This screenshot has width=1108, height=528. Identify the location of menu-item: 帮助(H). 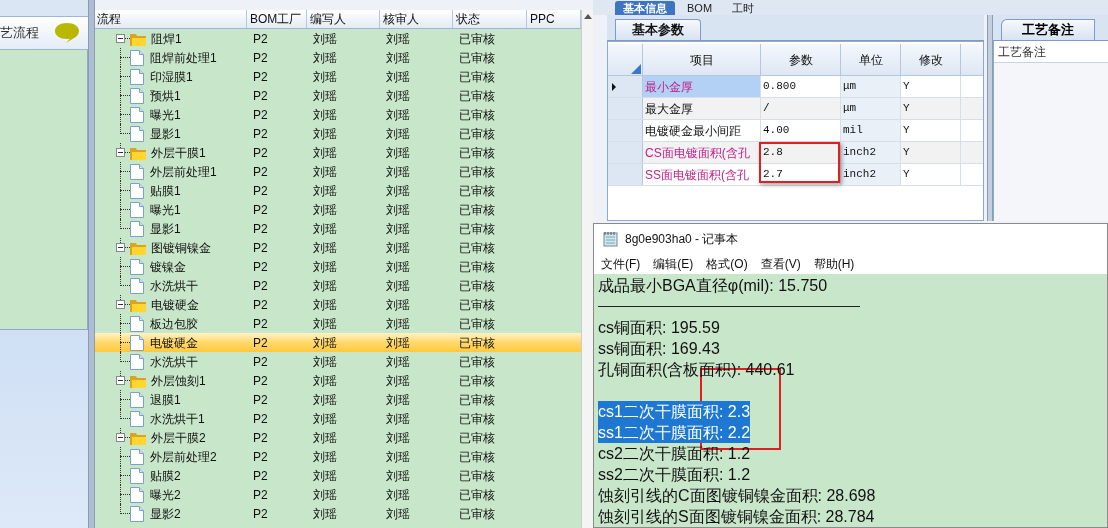
(834, 263).